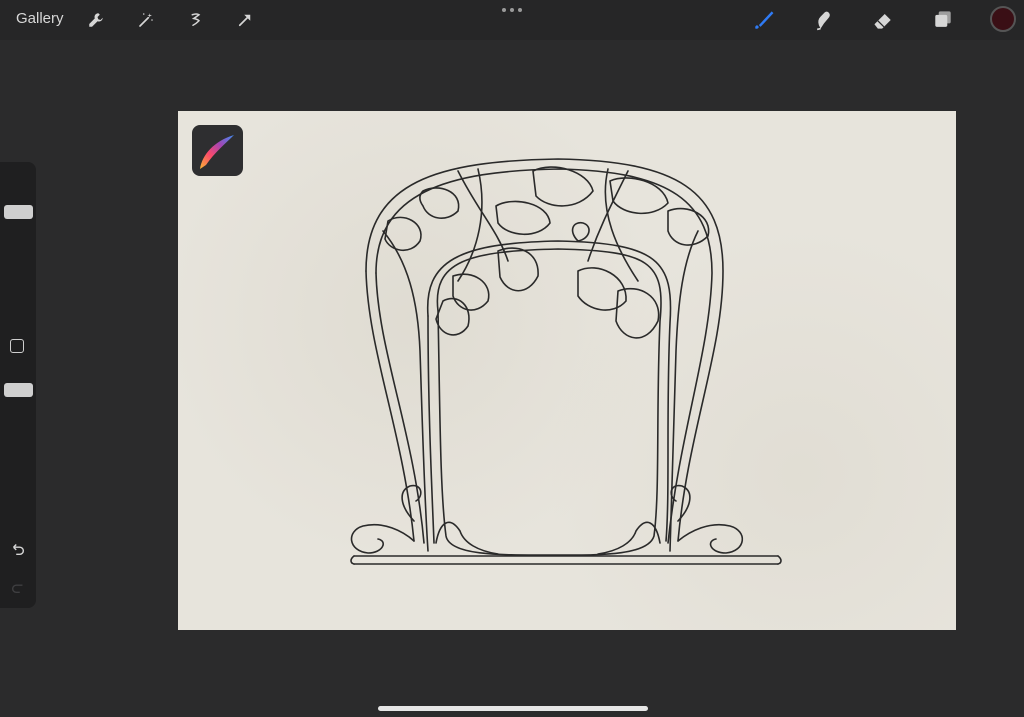 The image size is (1024, 717). I want to click on left-sidebar, so click(18, 385).